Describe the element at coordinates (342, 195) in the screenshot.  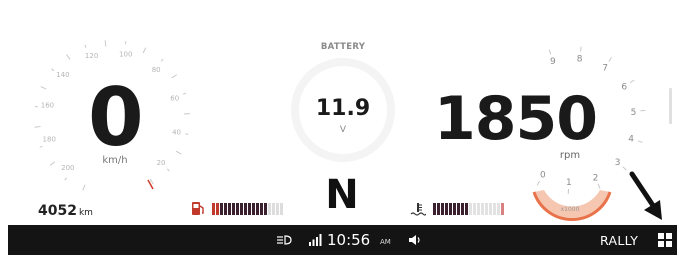
I see `gear-indicator: N` at that location.